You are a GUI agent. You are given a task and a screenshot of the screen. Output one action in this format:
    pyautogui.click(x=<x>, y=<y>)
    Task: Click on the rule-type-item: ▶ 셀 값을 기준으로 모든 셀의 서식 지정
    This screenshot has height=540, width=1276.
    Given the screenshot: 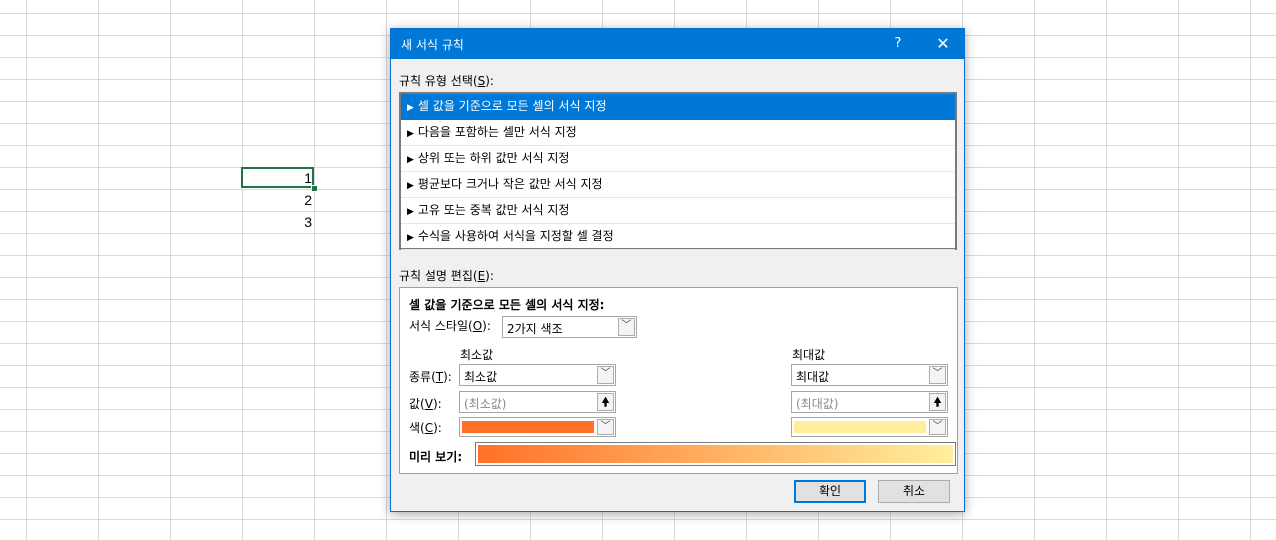 What is the action you would take?
    pyautogui.click(x=678, y=107)
    